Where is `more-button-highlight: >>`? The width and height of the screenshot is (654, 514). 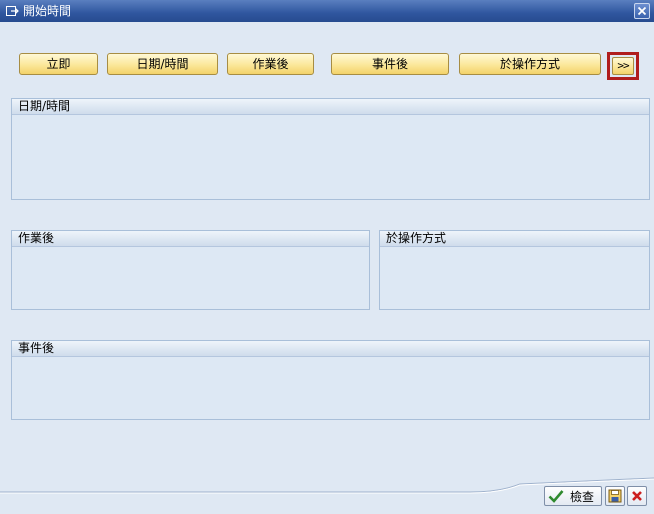 more-button-highlight: >> is located at coordinates (623, 66).